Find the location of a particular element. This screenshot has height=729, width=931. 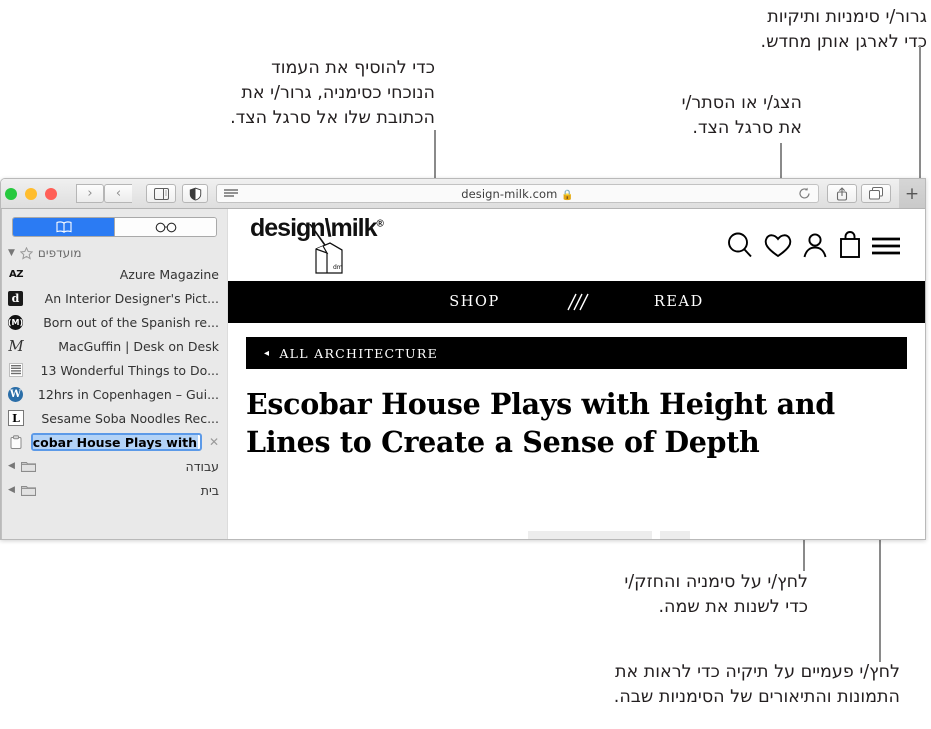

url-text: design-milk.com is located at coordinates (509, 193).